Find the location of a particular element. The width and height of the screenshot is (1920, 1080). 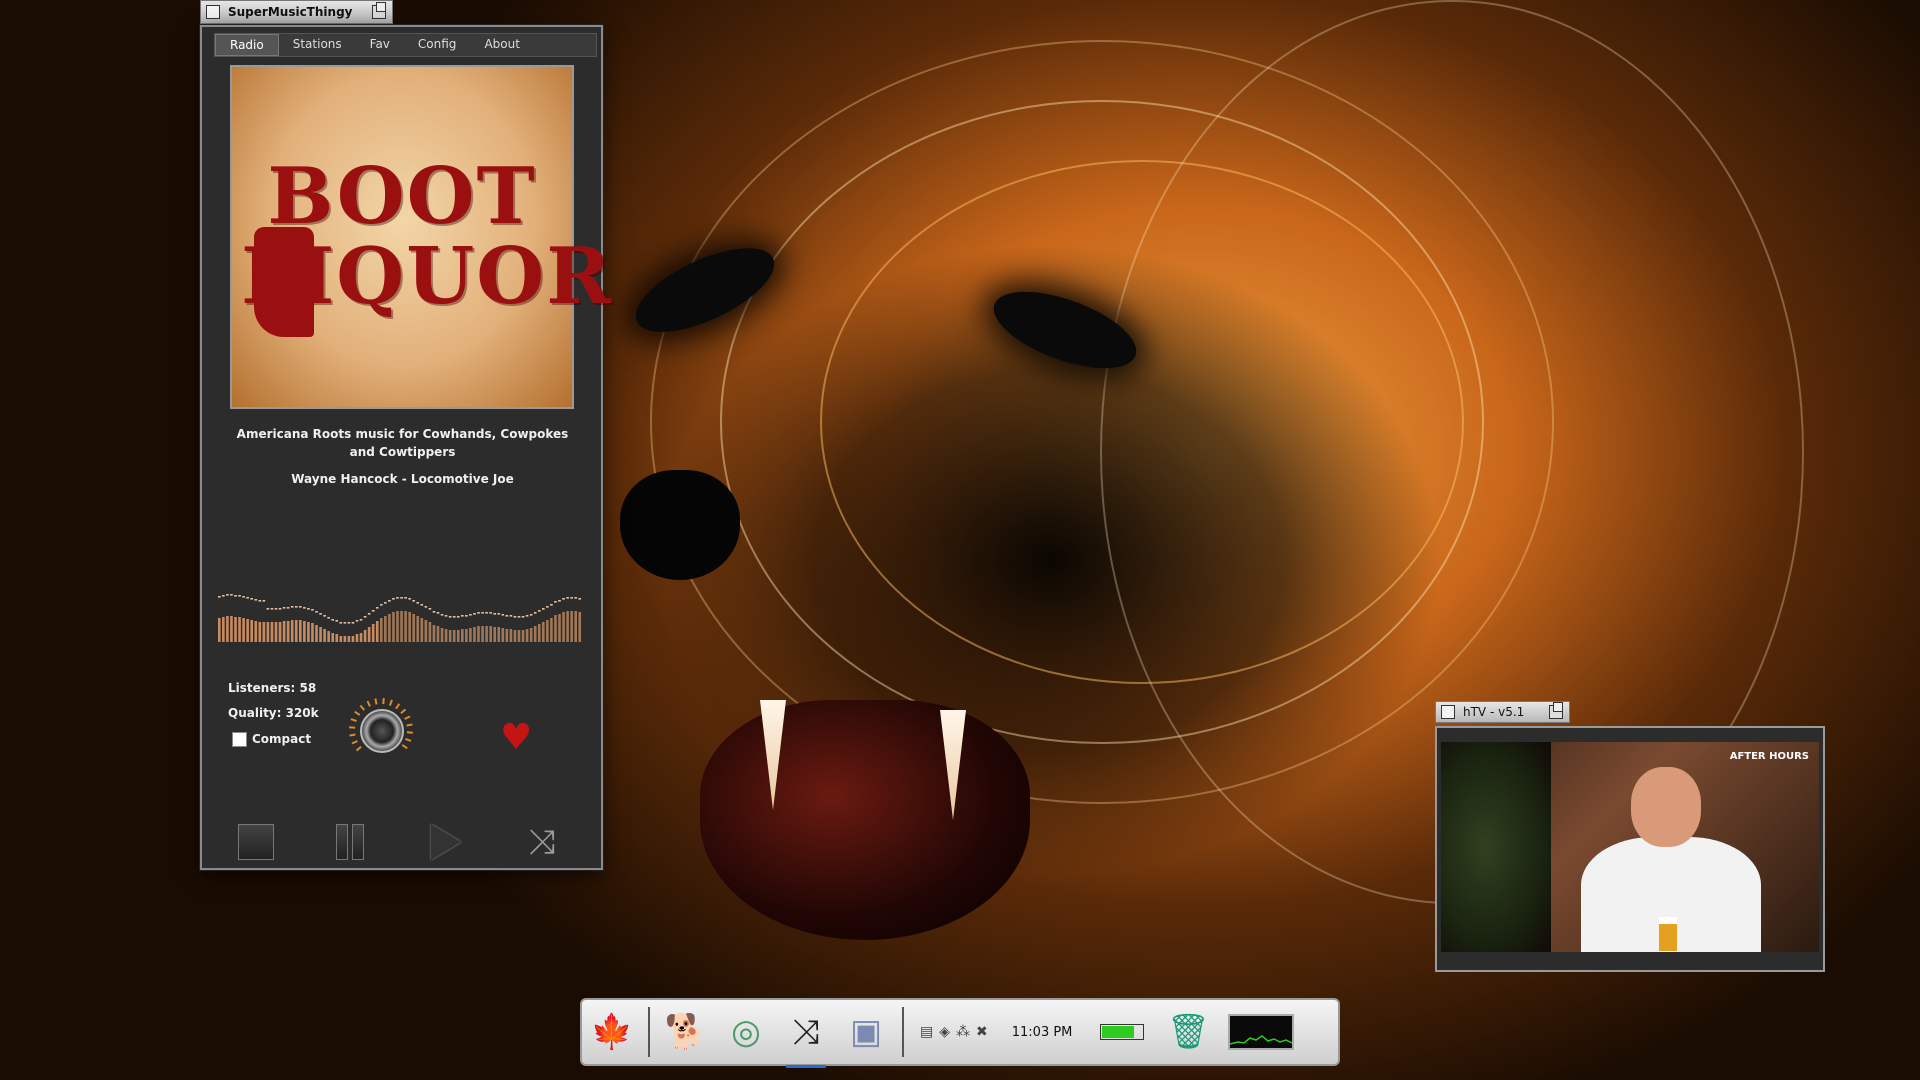

gimp-icon: 🐕 is located at coordinates (686, 1032).